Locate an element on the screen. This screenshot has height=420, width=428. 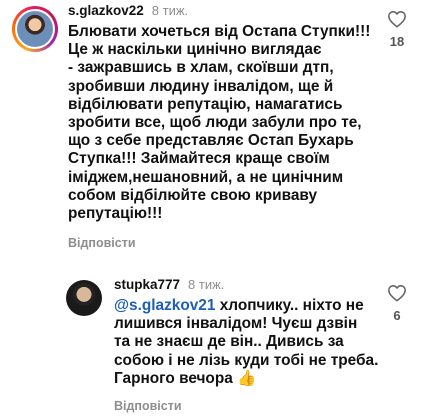
avatar-photo is located at coordinates (35, 29).